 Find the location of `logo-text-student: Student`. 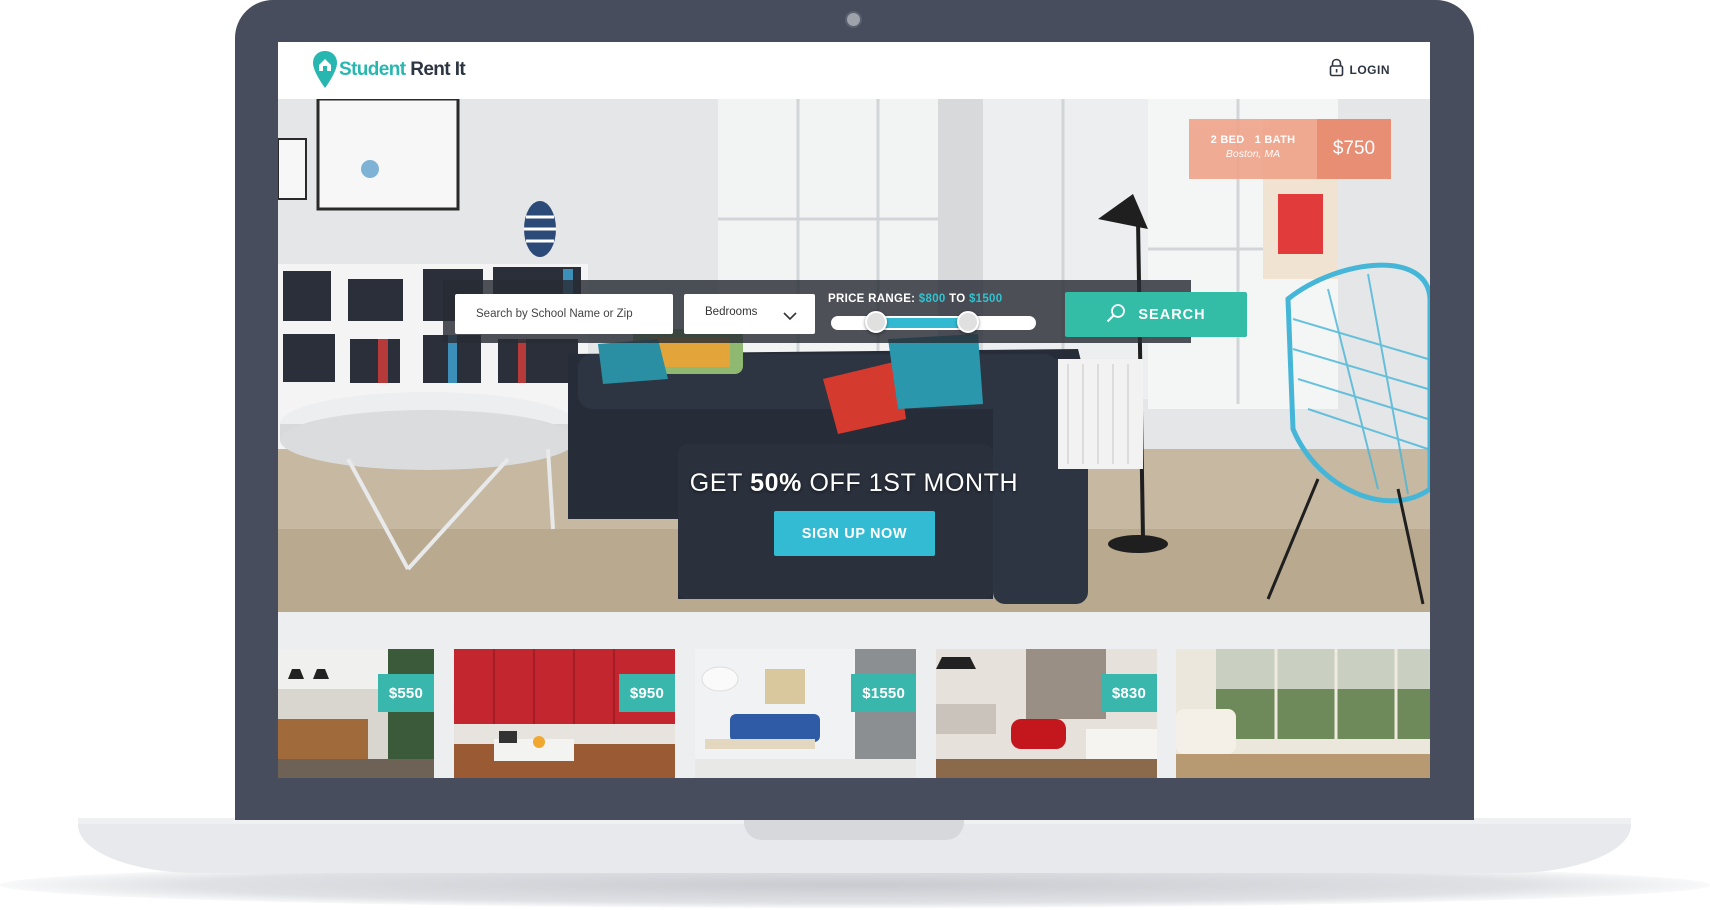

logo-text-student: Student is located at coordinates (375, 69).